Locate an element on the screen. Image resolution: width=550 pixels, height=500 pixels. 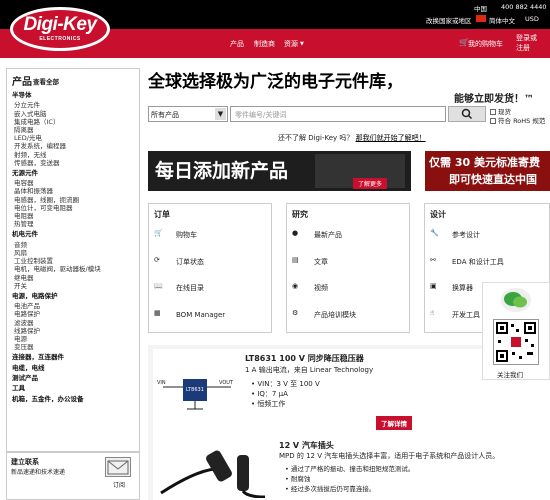
bom-manager-link: ▦ BOM Manager is located at coordinates (189, 315).